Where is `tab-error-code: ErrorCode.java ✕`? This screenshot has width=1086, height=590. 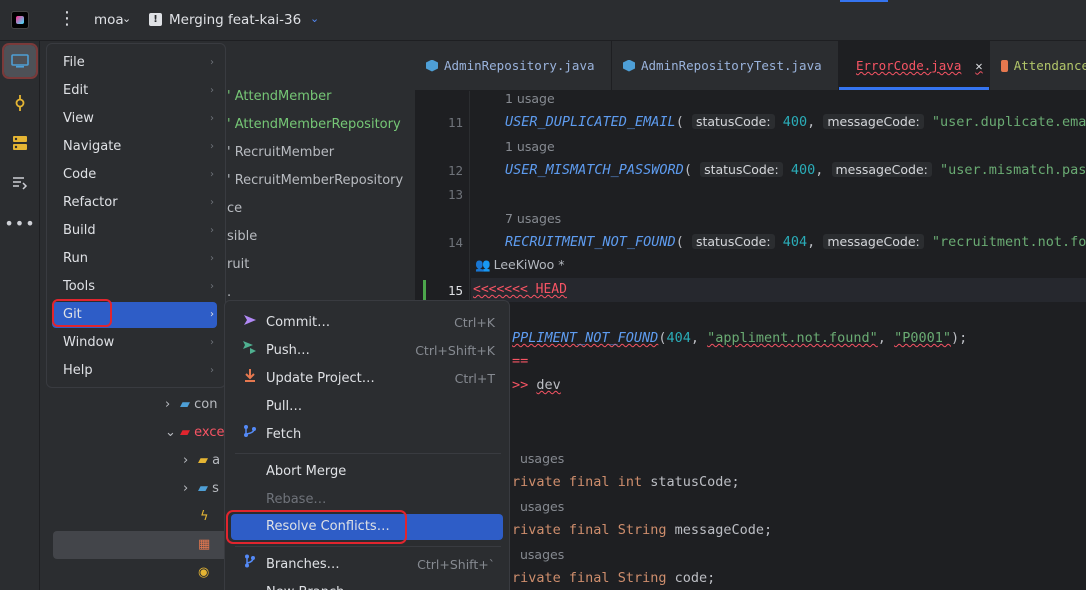
tab-error-code: ErrorCode.java ✕ is located at coordinates (914, 65).